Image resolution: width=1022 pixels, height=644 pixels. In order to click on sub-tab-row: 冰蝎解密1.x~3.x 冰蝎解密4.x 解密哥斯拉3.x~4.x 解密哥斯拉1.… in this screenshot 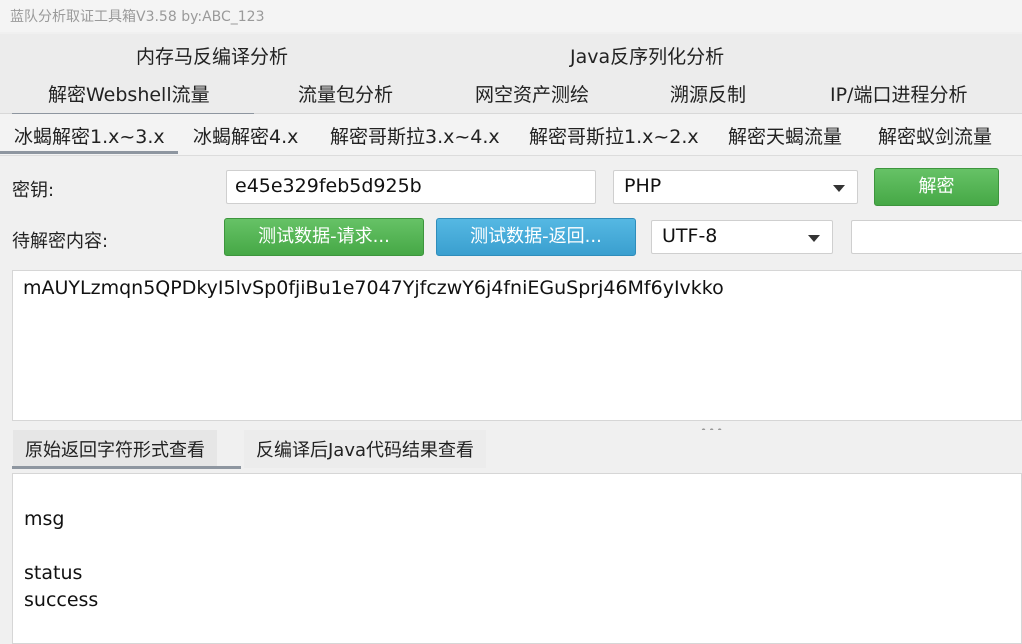, I will do `click(511, 135)`.